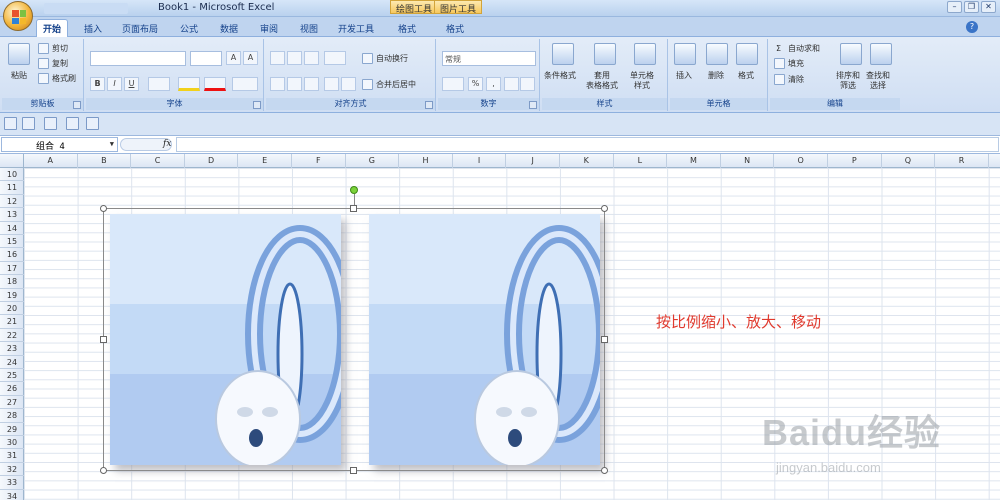 The width and height of the screenshot is (1000, 500). I want to click on decrease-indent-icon, so click(331, 84).